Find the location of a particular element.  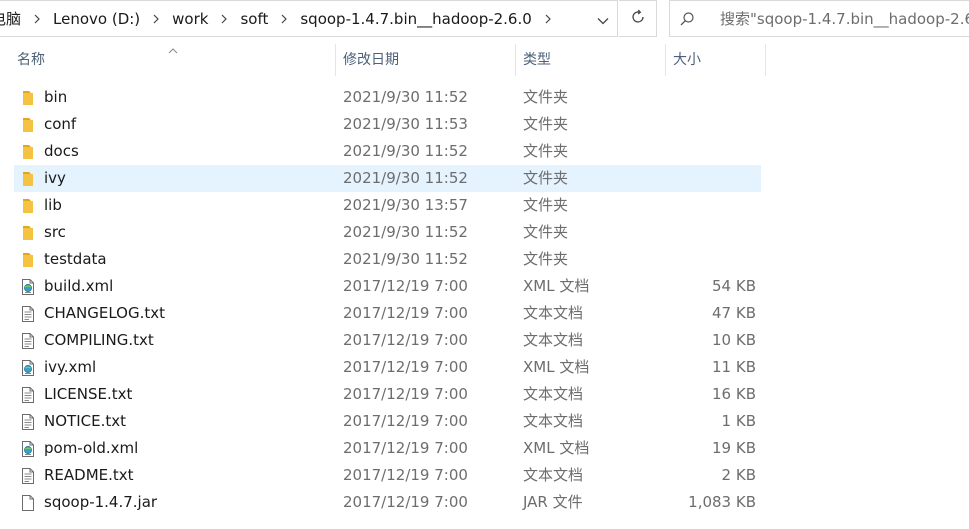

file-name: docs is located at coordinates (61, 151).